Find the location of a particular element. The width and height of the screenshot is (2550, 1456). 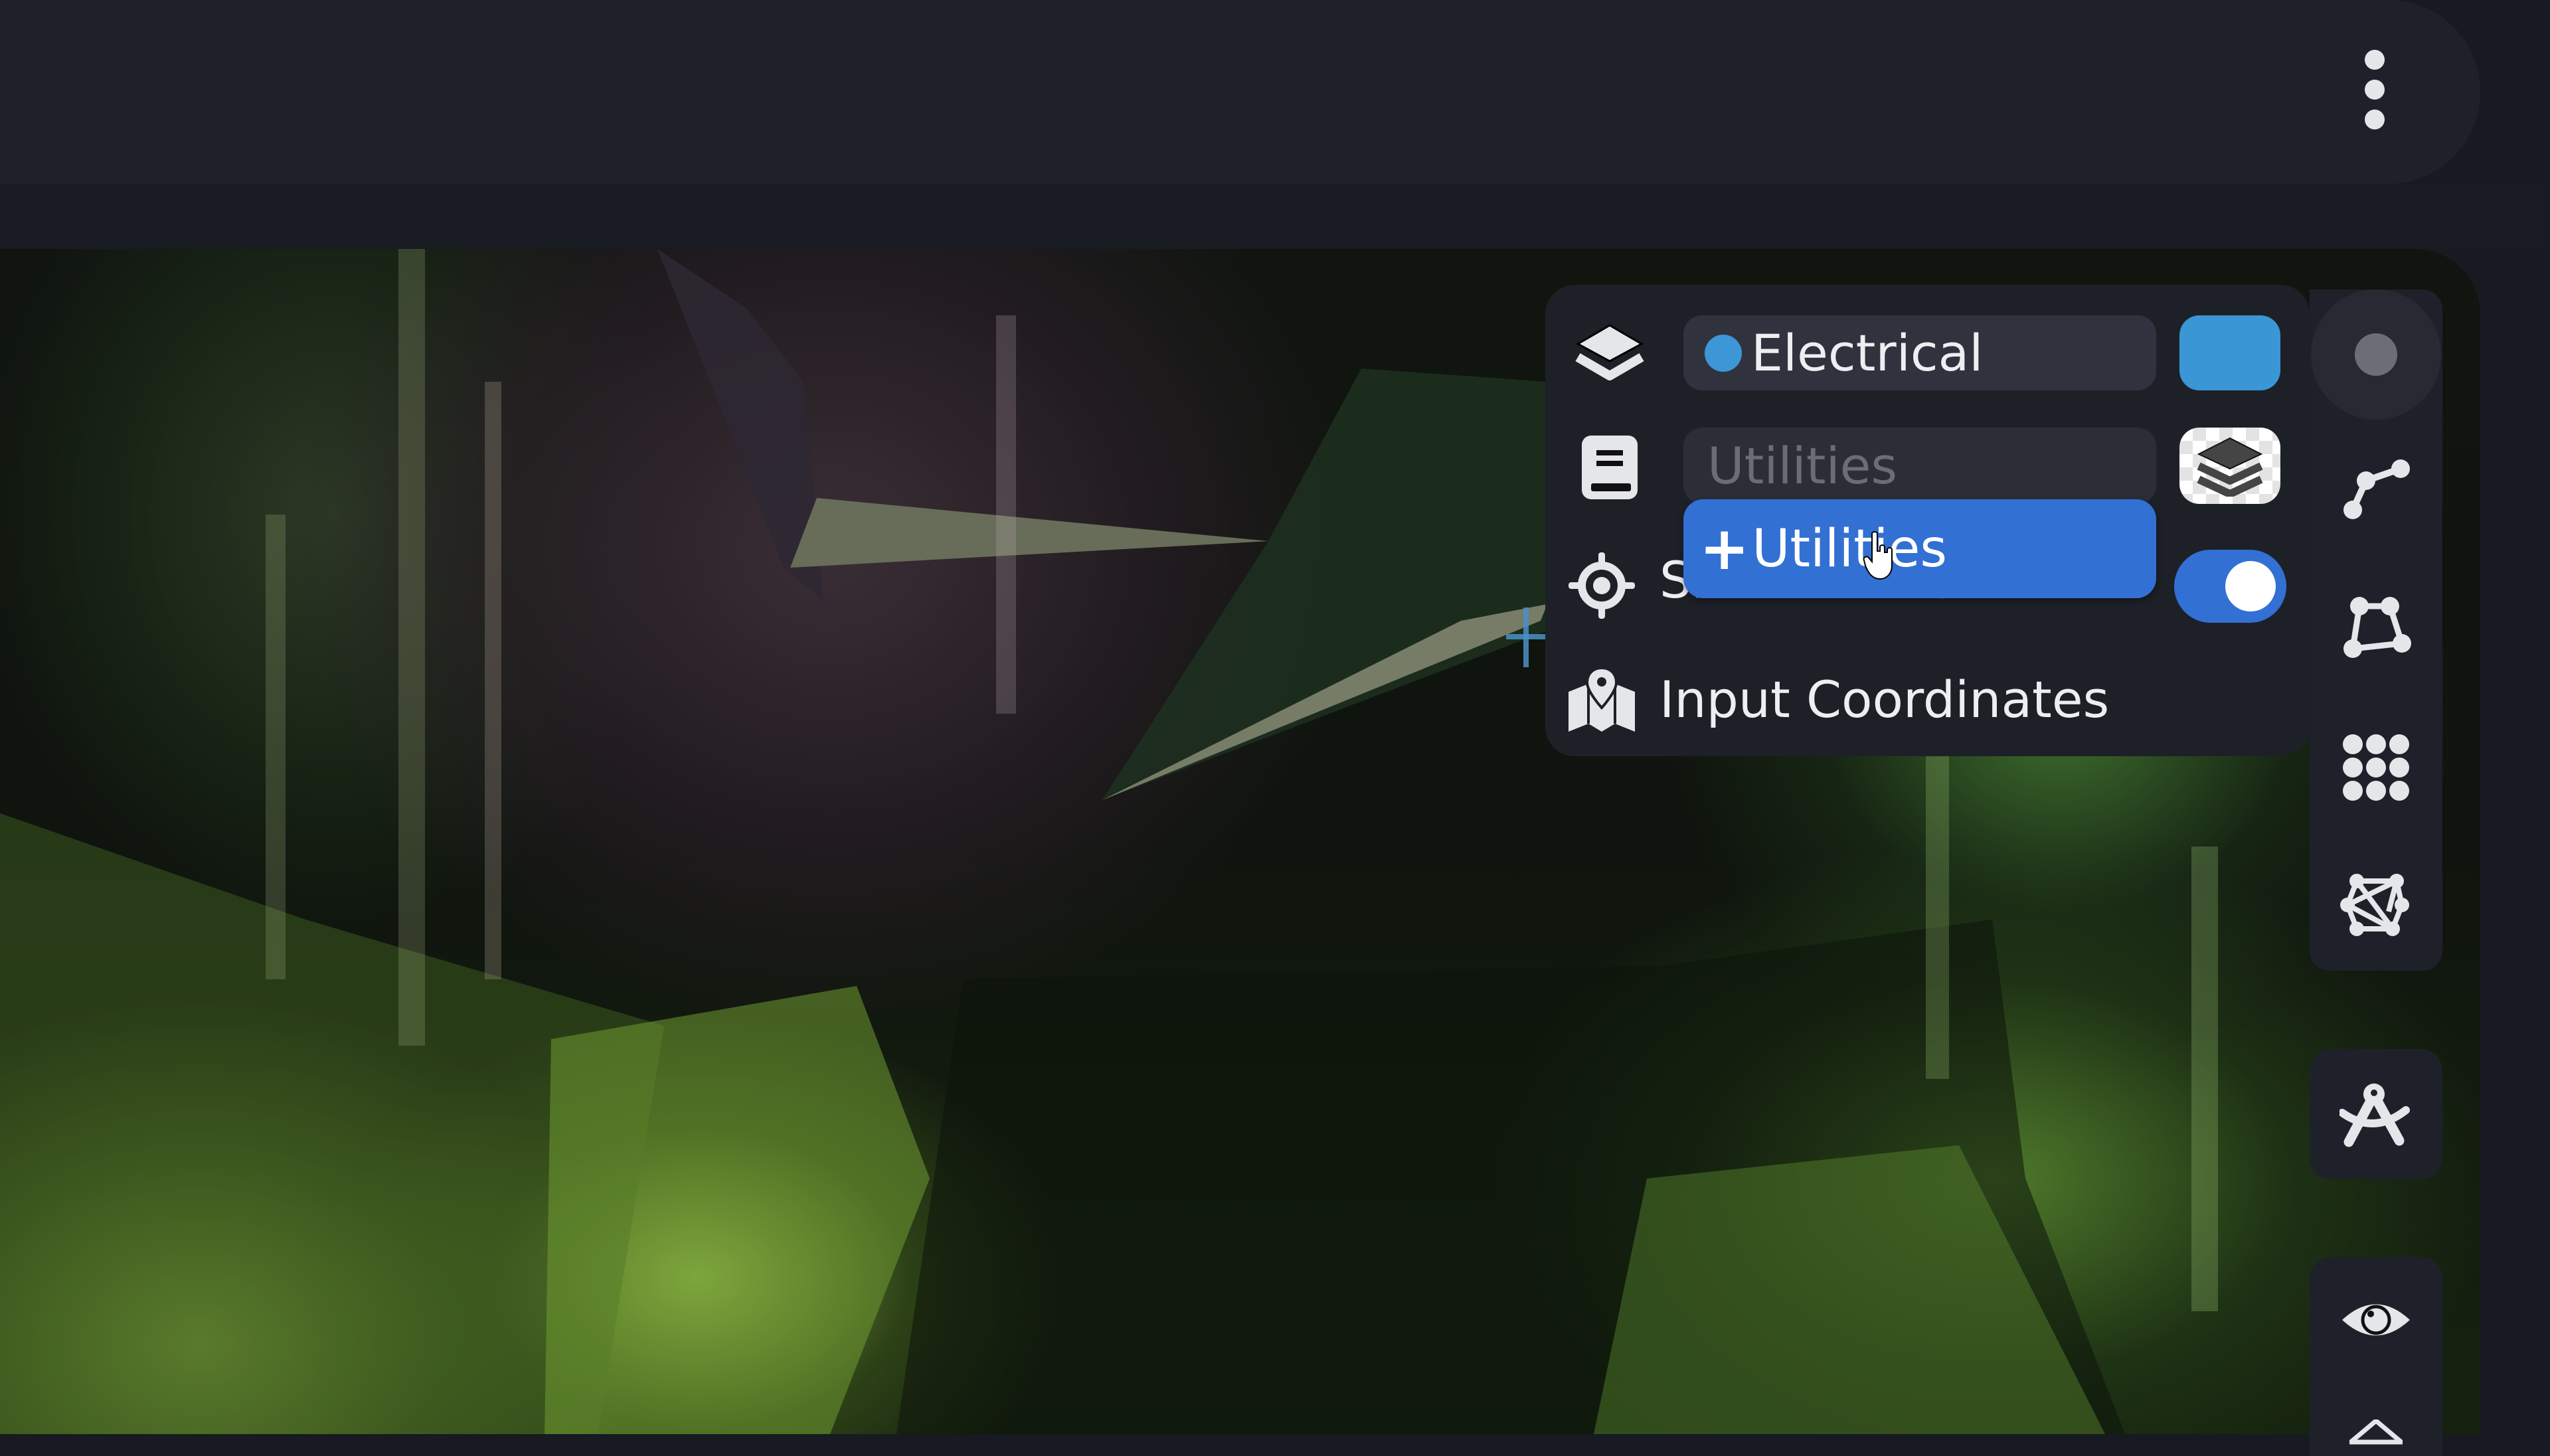

polygon-icon is located at coordinates (2377, 627).